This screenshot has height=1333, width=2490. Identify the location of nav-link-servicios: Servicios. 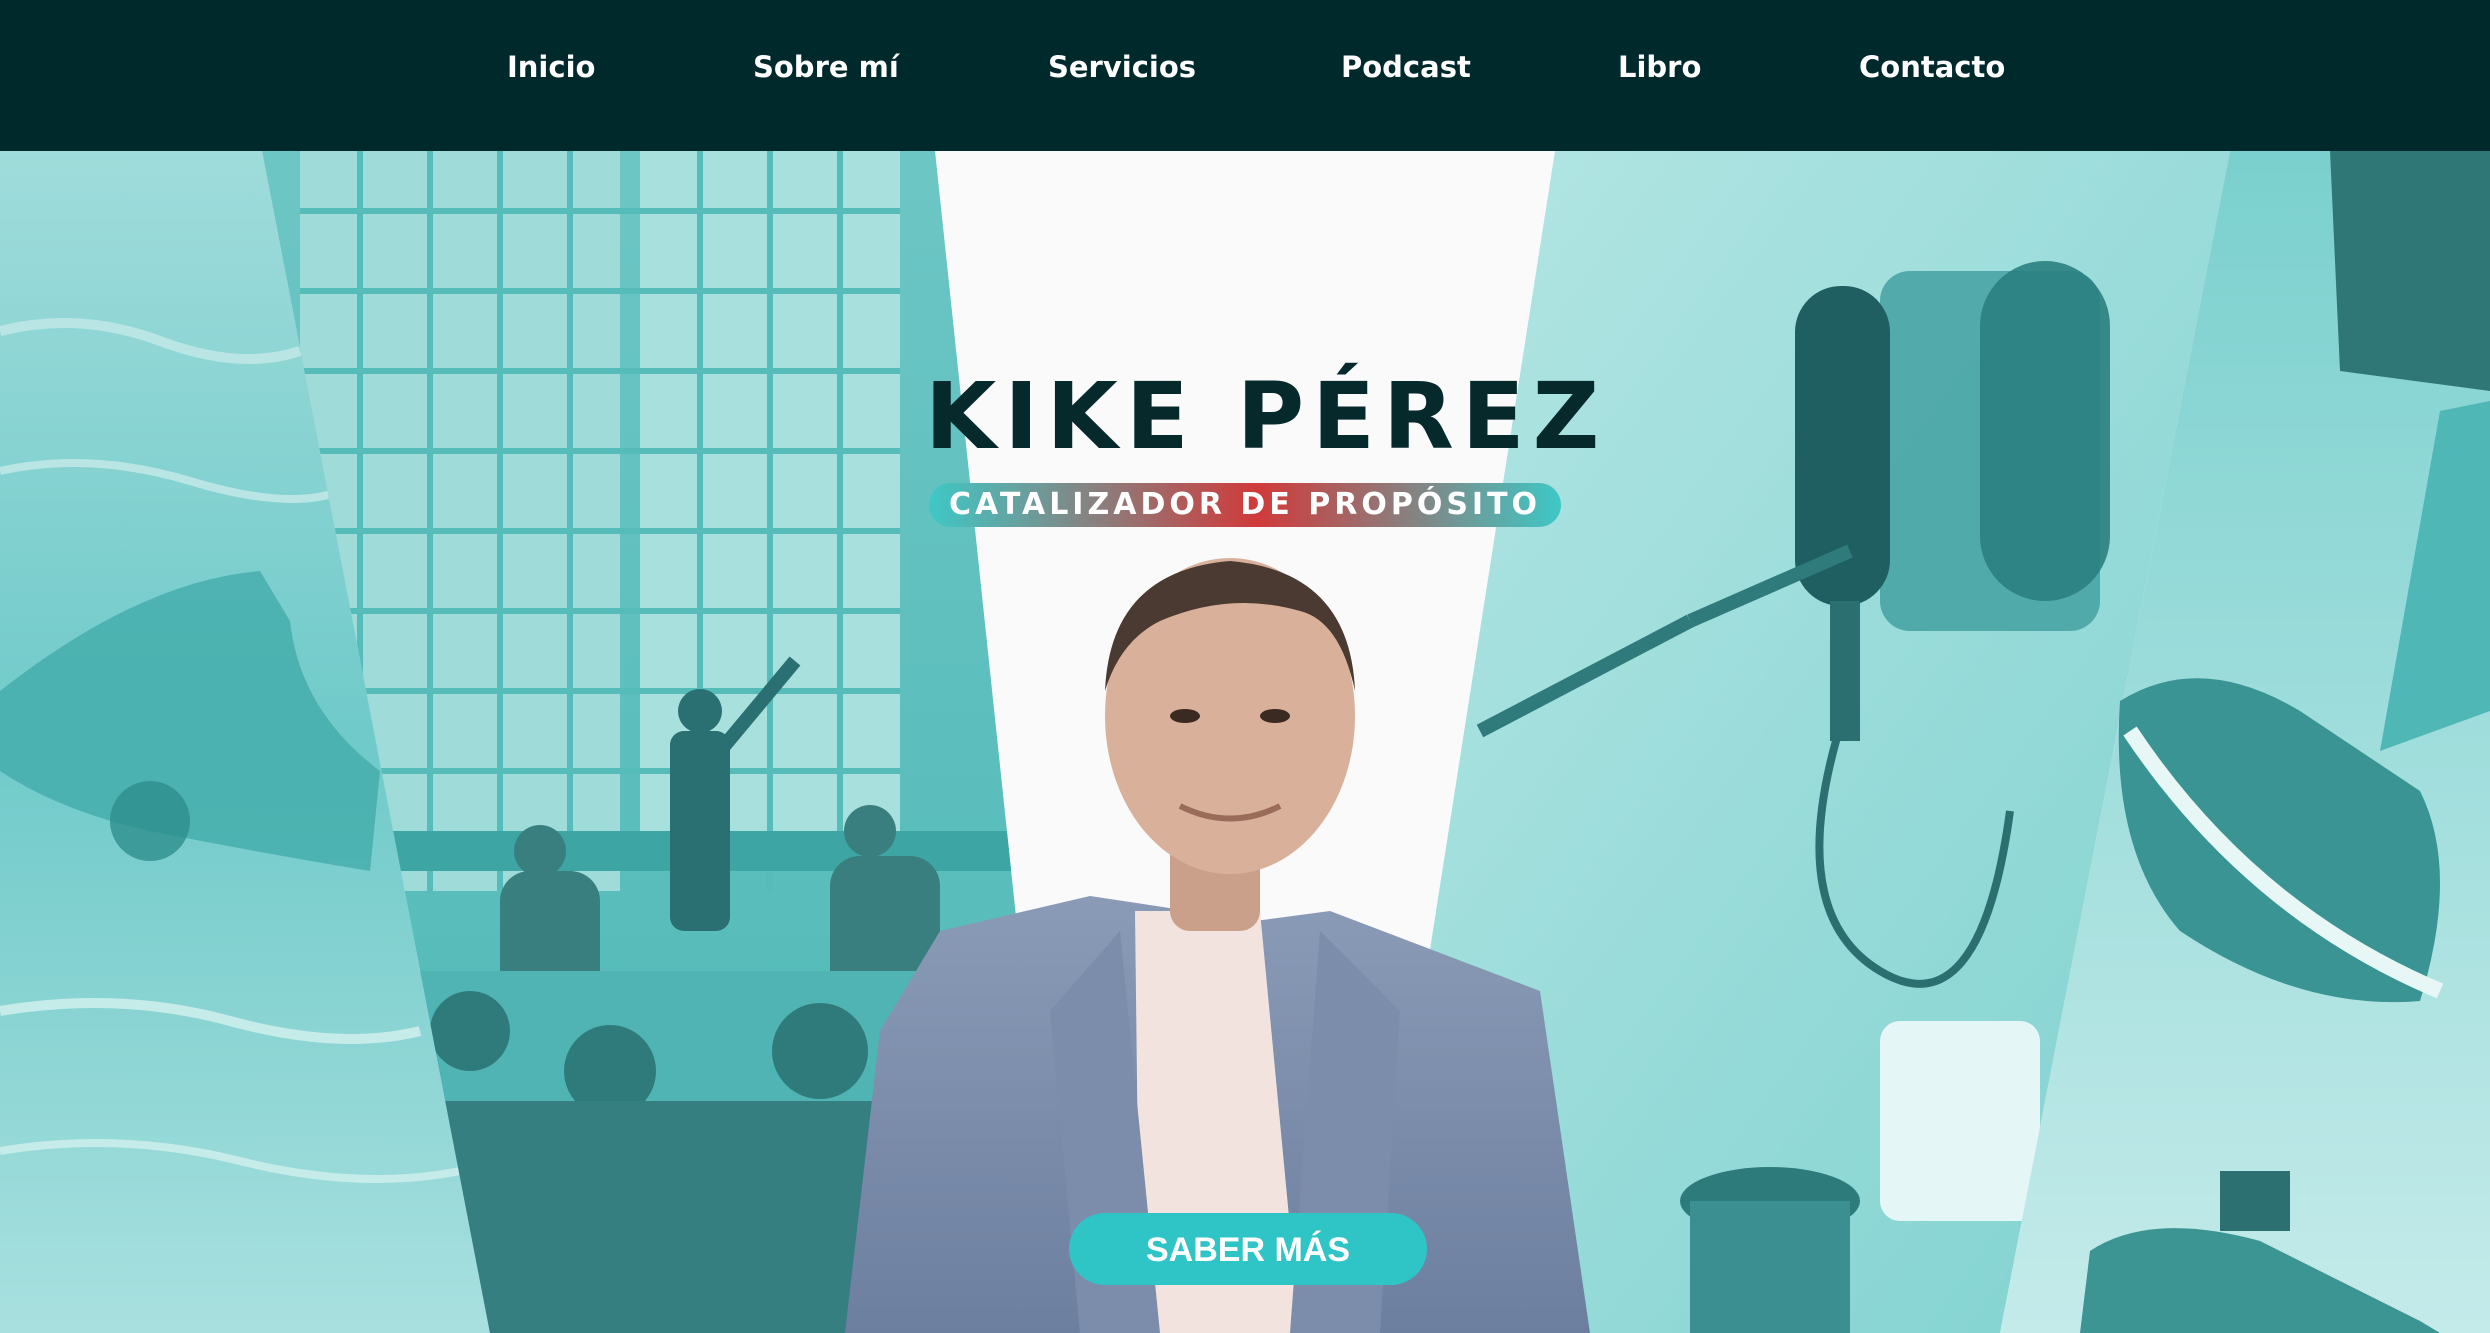
(1122, 67).